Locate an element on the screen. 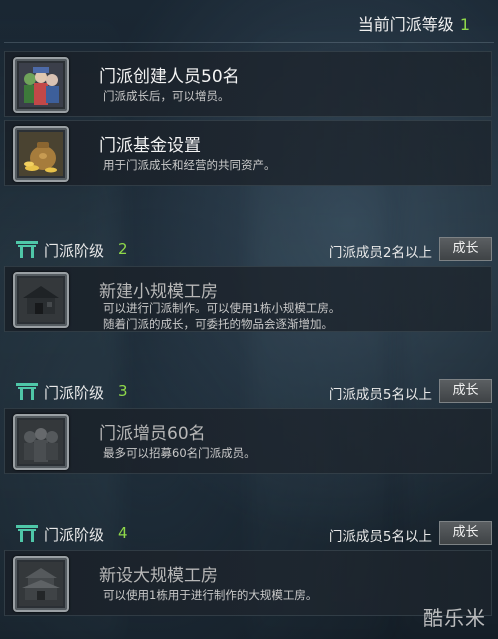  perk-title: 门派增员60名 is located at coordinates (152, 434).